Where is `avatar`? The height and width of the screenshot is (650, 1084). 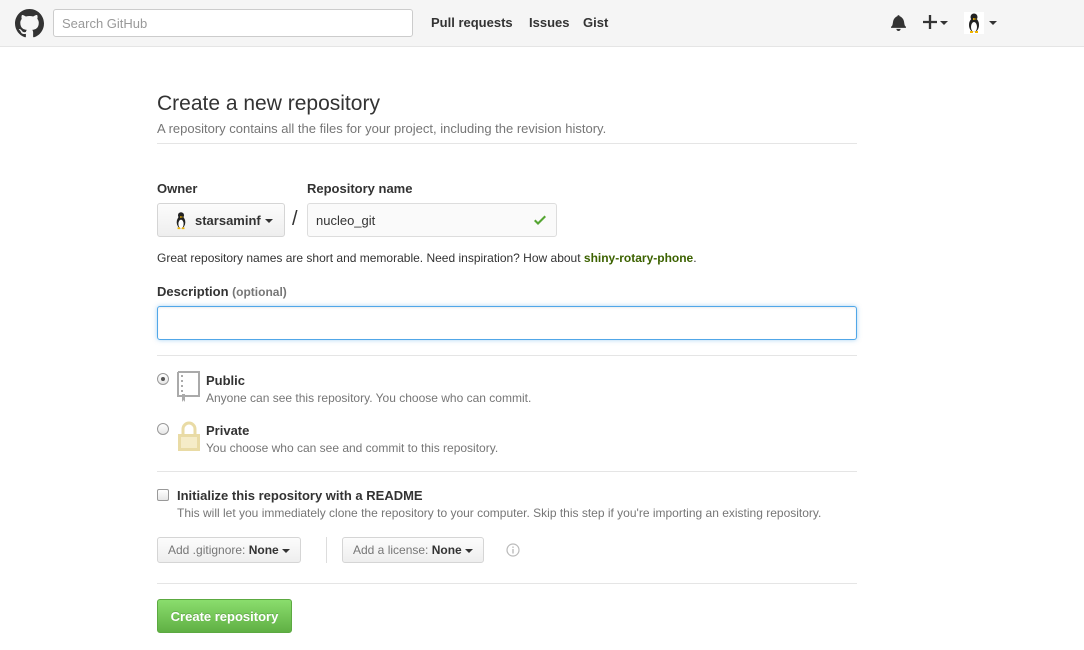 avatar is located at coordinates (974, 23).